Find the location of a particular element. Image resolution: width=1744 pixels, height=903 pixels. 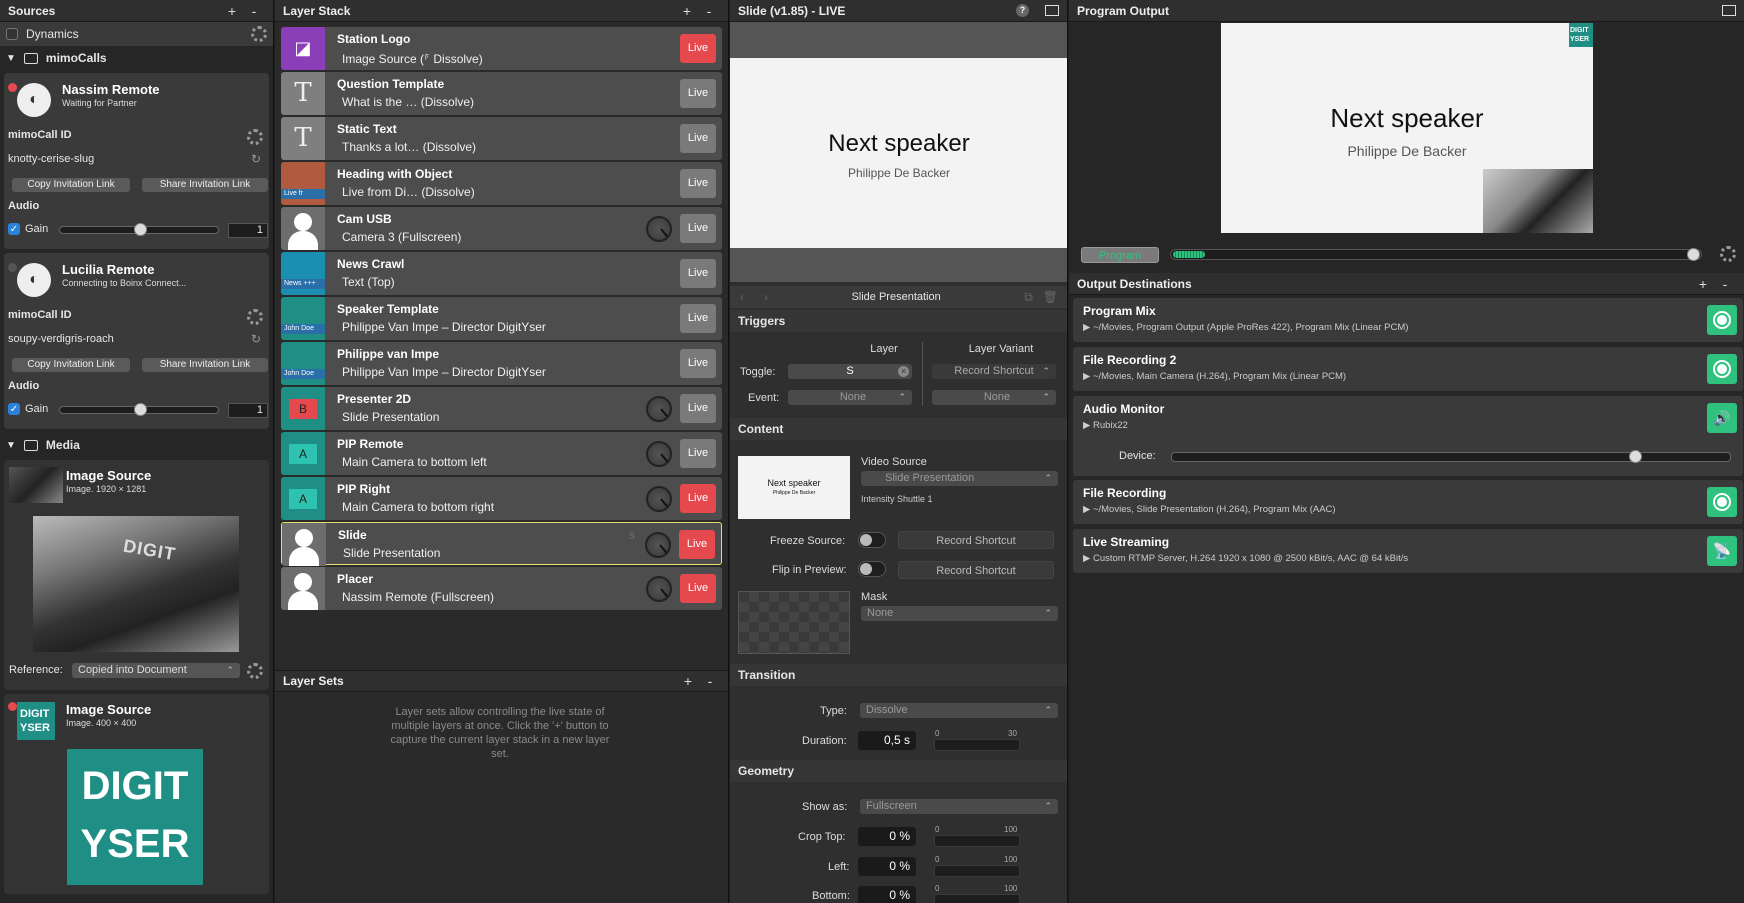

remove-source-button: - is located at coordinates (254, 11).